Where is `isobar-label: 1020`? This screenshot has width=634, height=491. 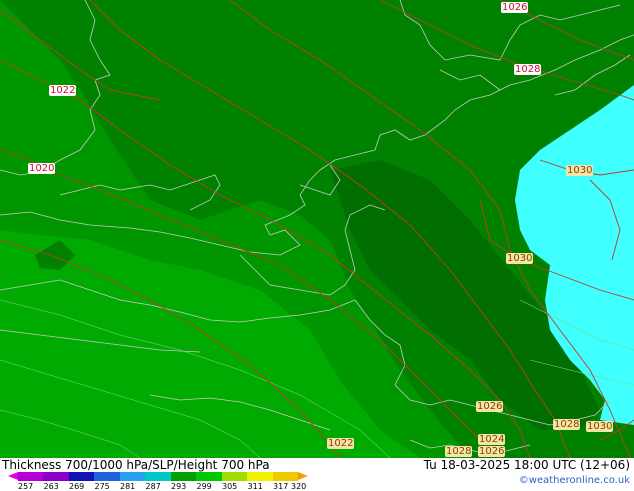
isobar-label: 1020 is located at coordinates (42, 168).